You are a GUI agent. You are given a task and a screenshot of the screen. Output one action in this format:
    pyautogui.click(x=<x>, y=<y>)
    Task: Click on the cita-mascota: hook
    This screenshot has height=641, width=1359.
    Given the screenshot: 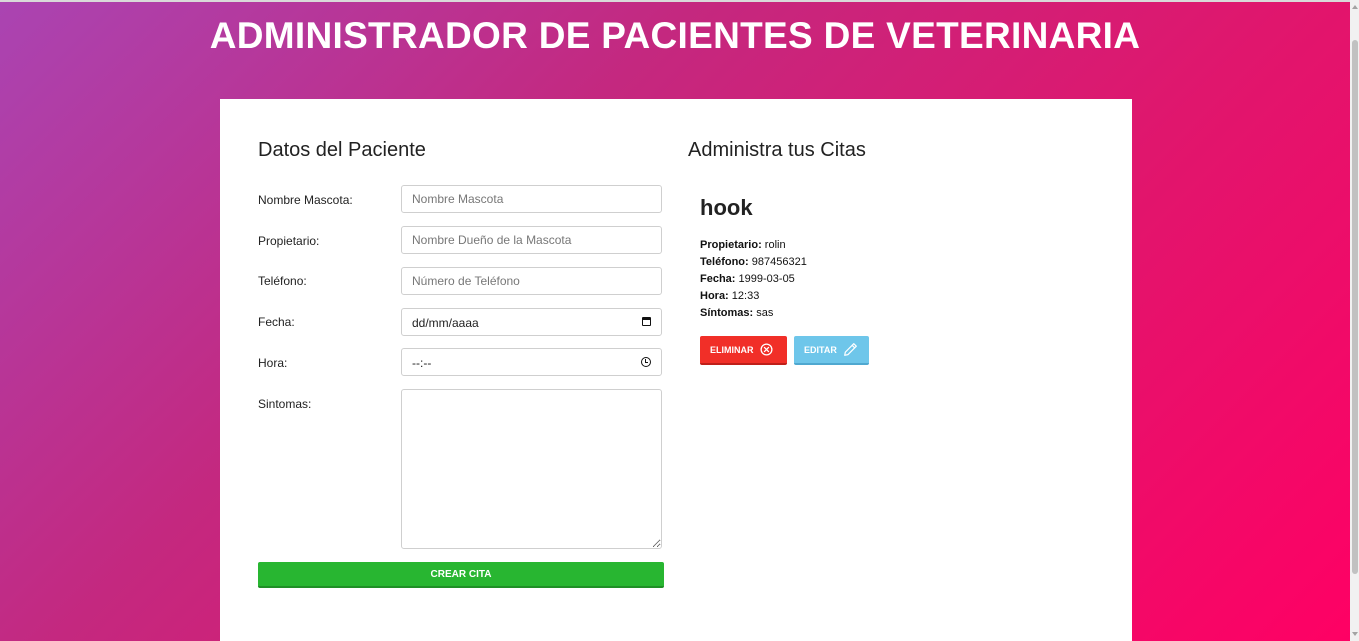 What is the action you would take?
    pyautogui.click(x=726, y=207)
    